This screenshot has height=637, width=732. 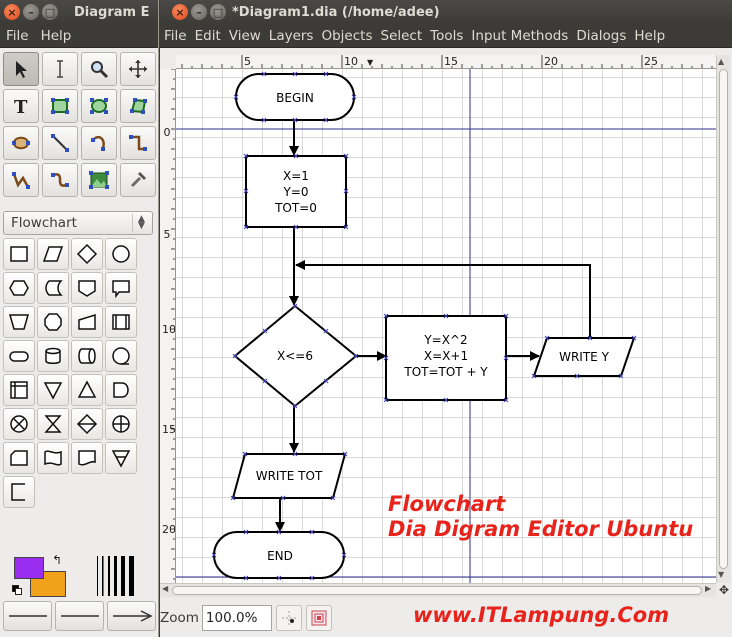 I want to click on modify-tool, so click(x=21, y=69).